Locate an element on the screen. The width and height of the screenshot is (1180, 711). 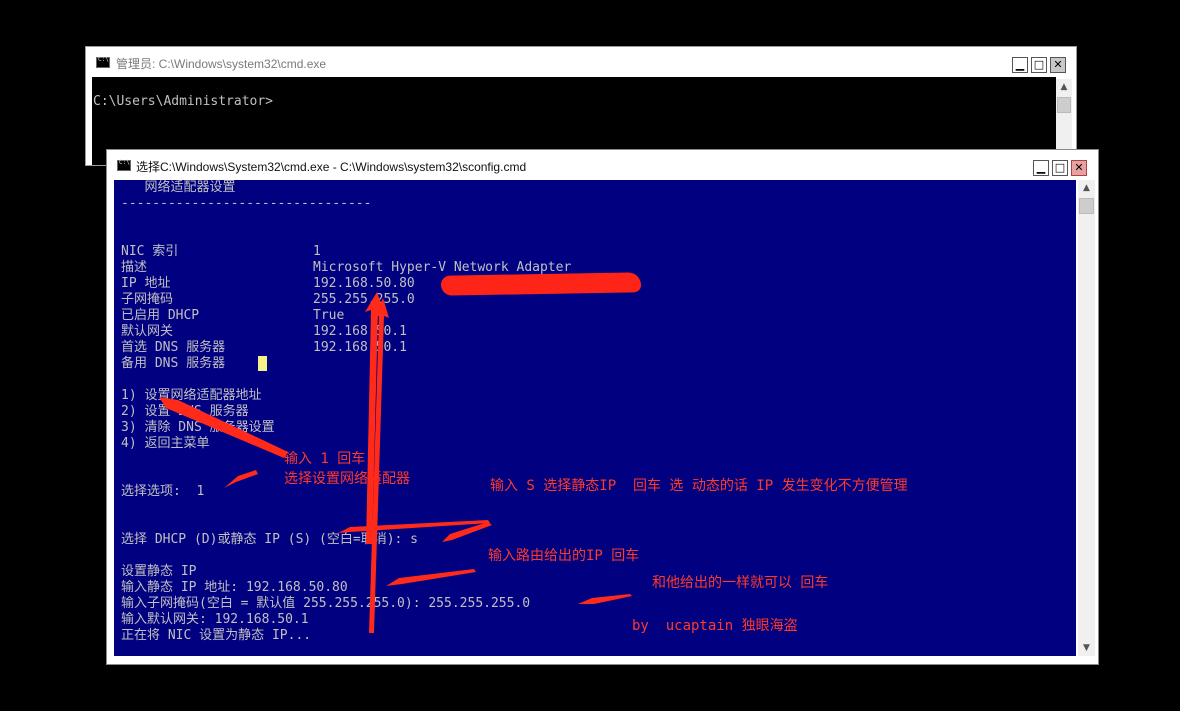
annotation-author: by ucaptain 独眼海盗 is located at coordinates (715, 626).